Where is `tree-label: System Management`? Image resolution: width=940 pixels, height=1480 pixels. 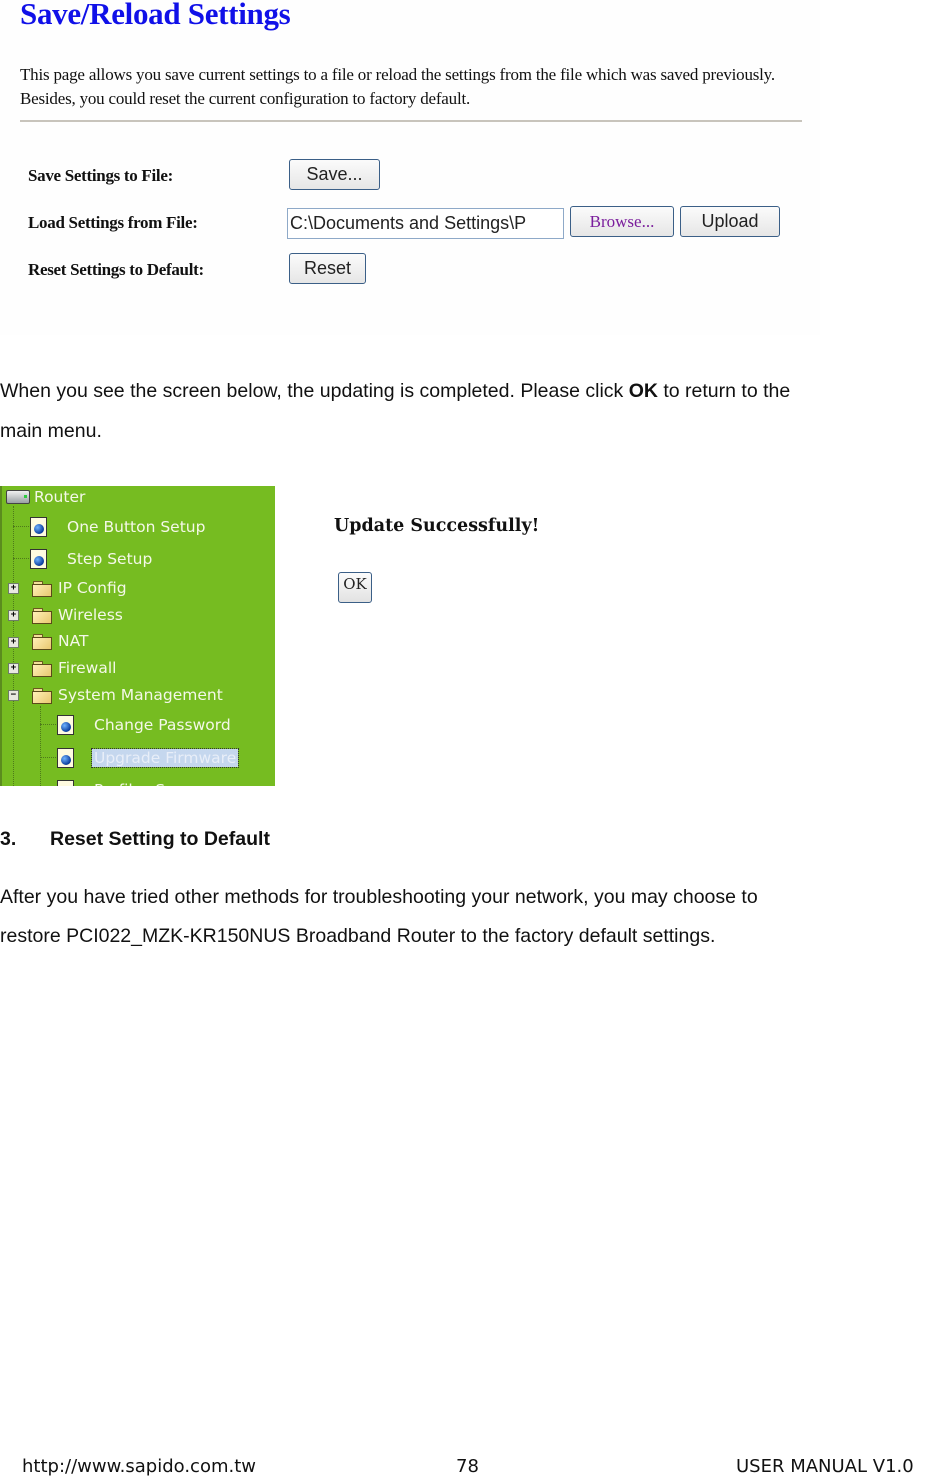
tree-label: System Management is located at coordinates (140, 695).